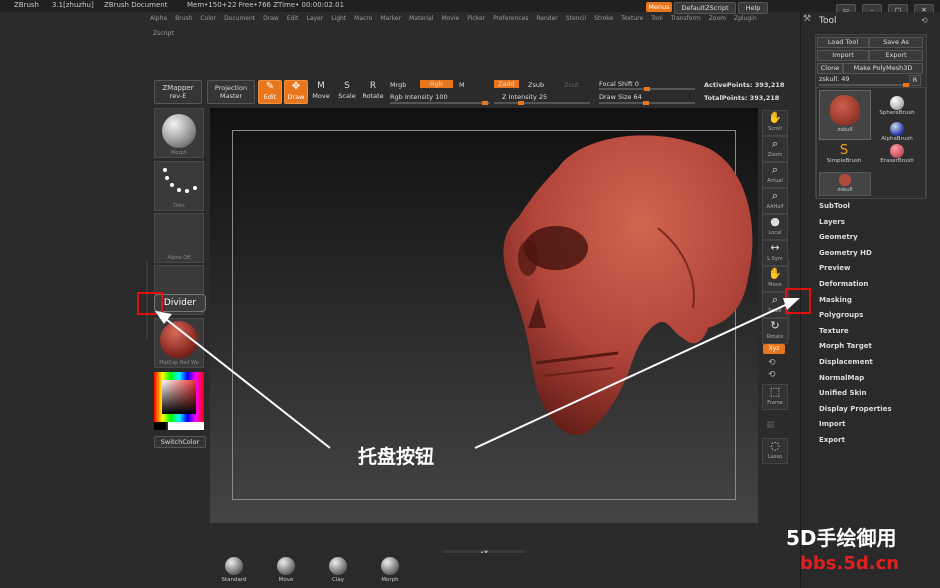  I want to click on watermark-title: 5D手绘御用, so click(841, 538).